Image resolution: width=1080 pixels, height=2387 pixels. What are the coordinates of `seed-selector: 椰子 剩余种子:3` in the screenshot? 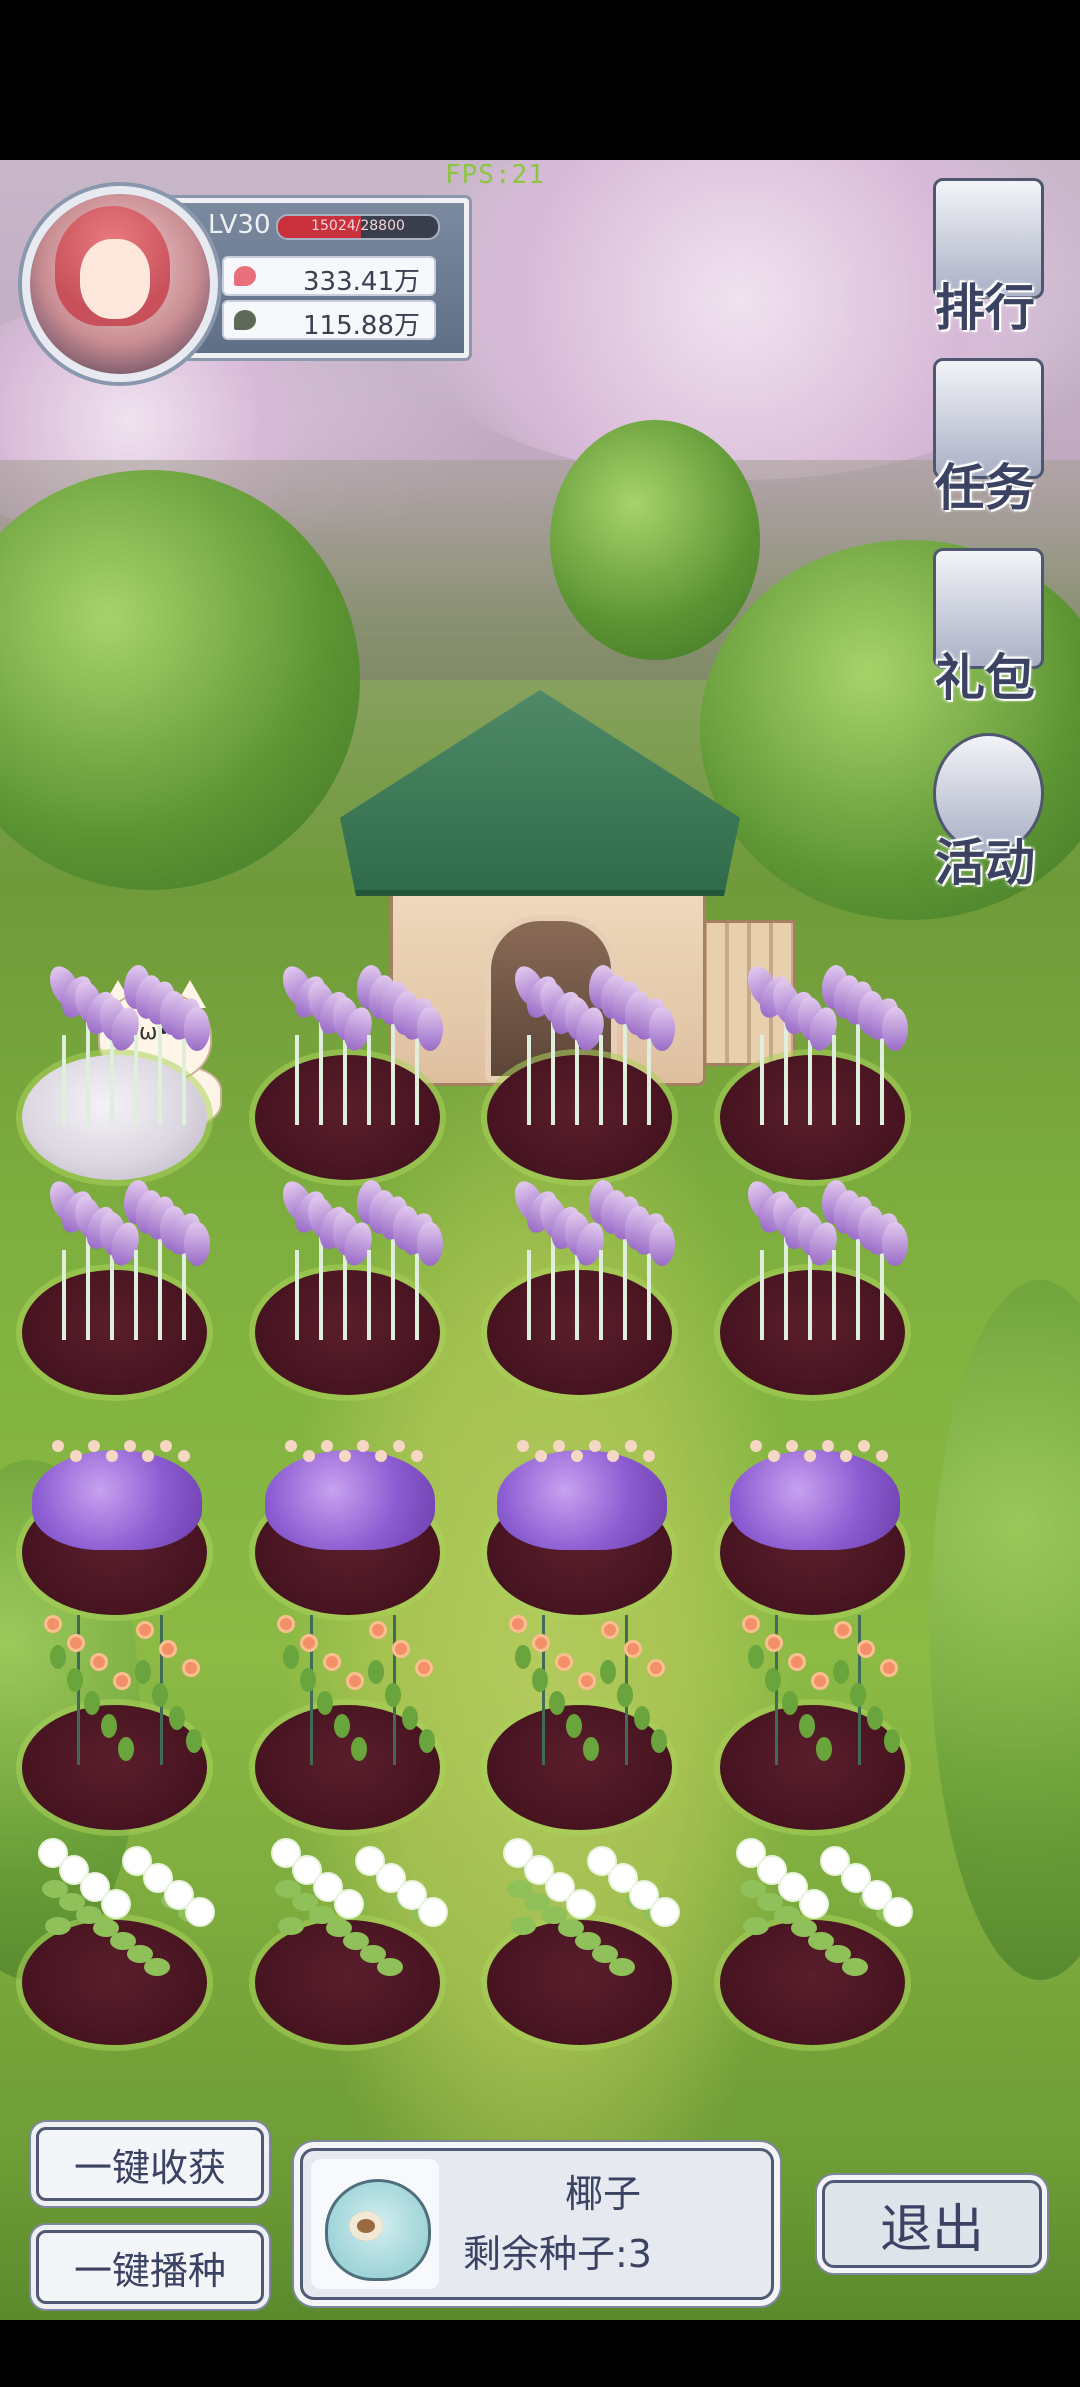 It's located at (537, 2224).